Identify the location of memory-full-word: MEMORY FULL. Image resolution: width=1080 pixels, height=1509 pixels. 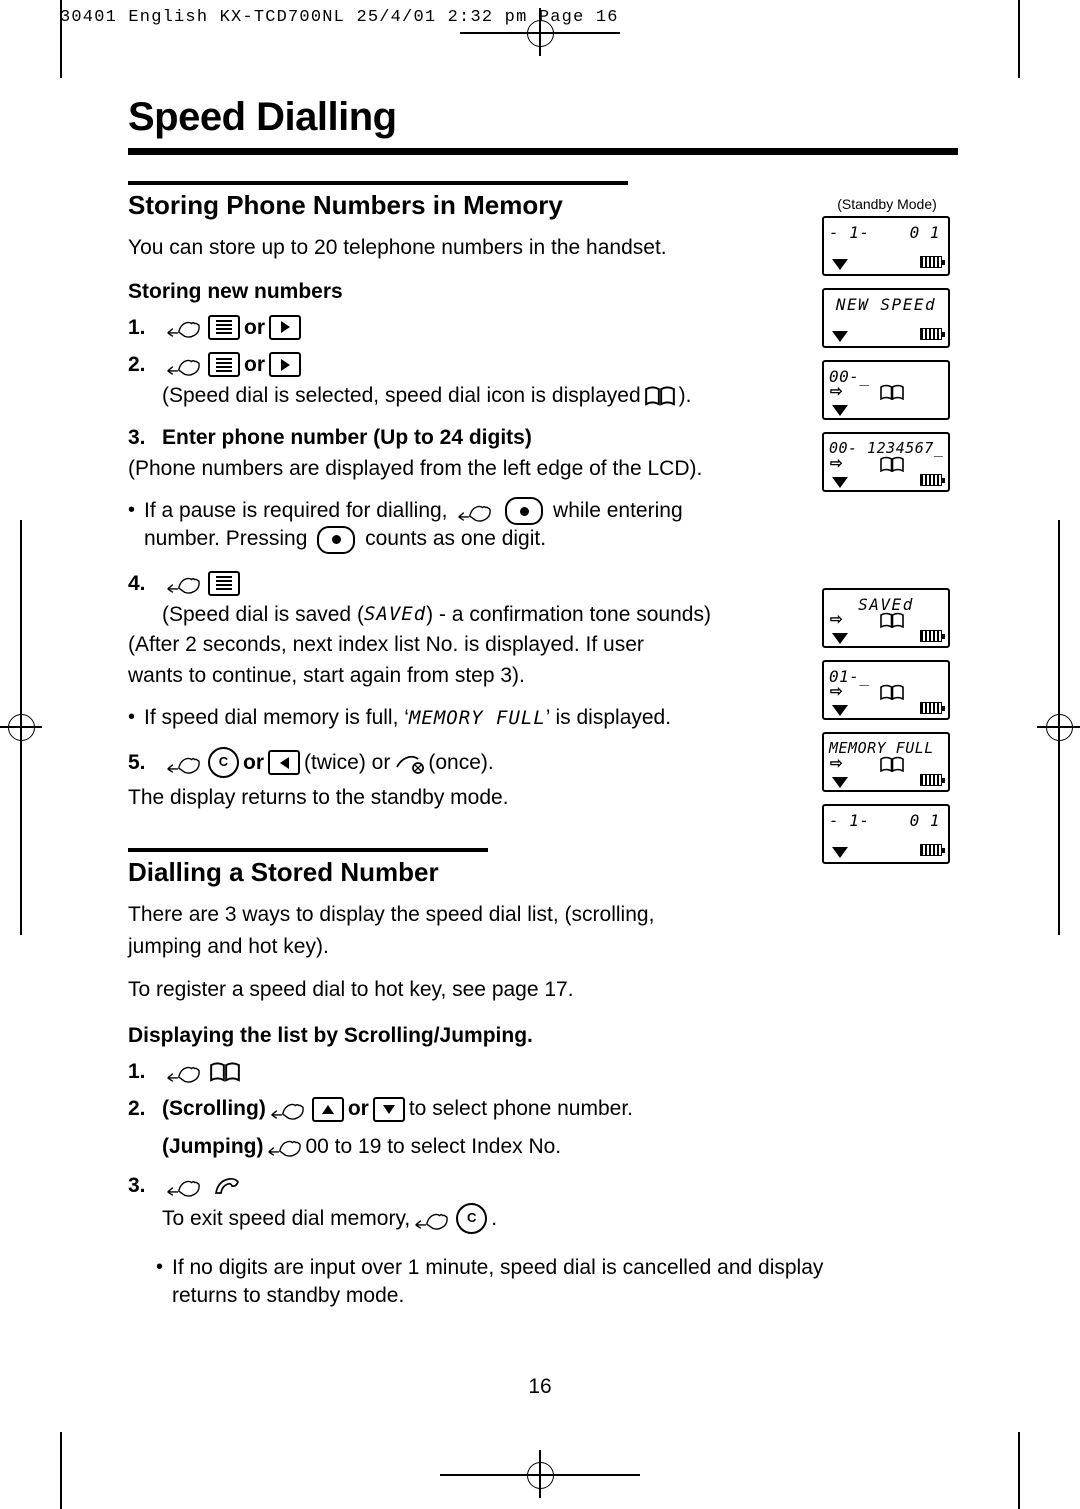
(477, 717).